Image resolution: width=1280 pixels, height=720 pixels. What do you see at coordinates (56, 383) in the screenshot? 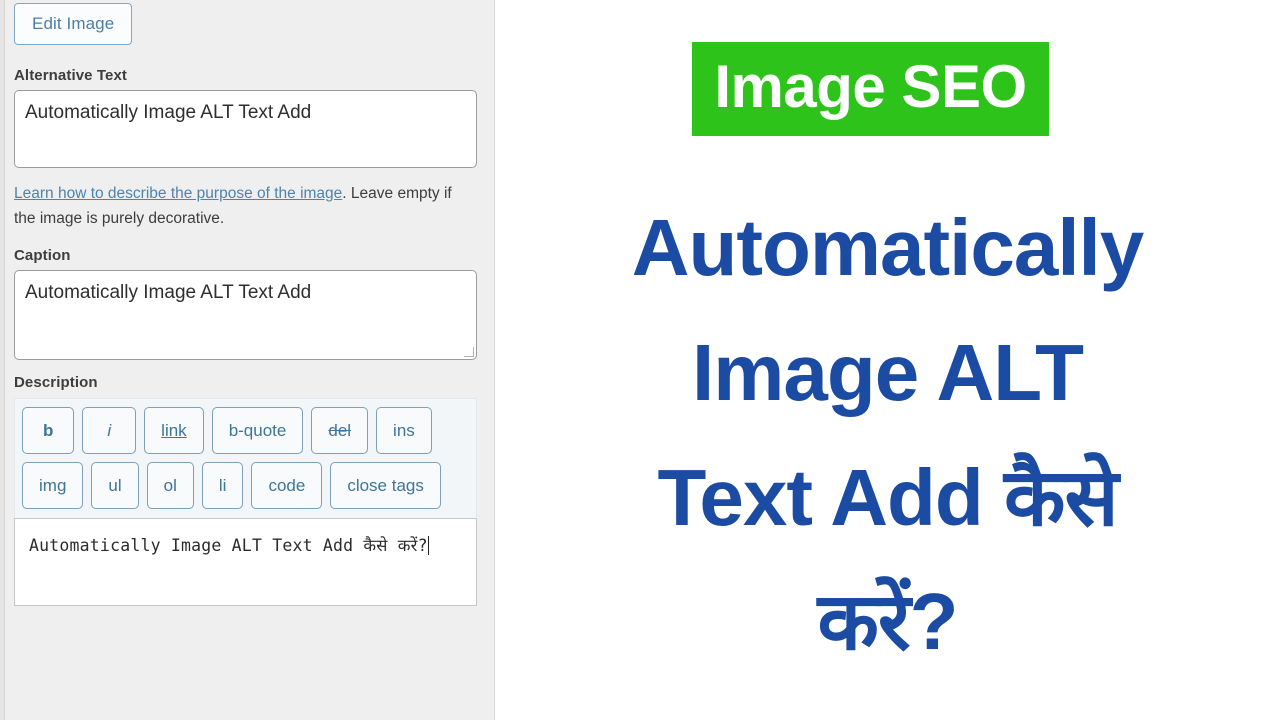
I see `description-label: Description` at bounding box center [56, 383].